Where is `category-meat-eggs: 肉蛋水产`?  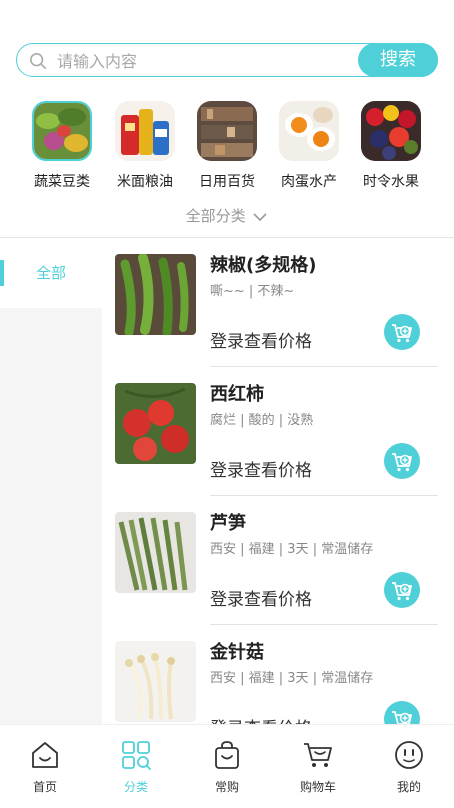
category-meat-eggs: 肉蛋水产 is located at coordinates (309, 146).